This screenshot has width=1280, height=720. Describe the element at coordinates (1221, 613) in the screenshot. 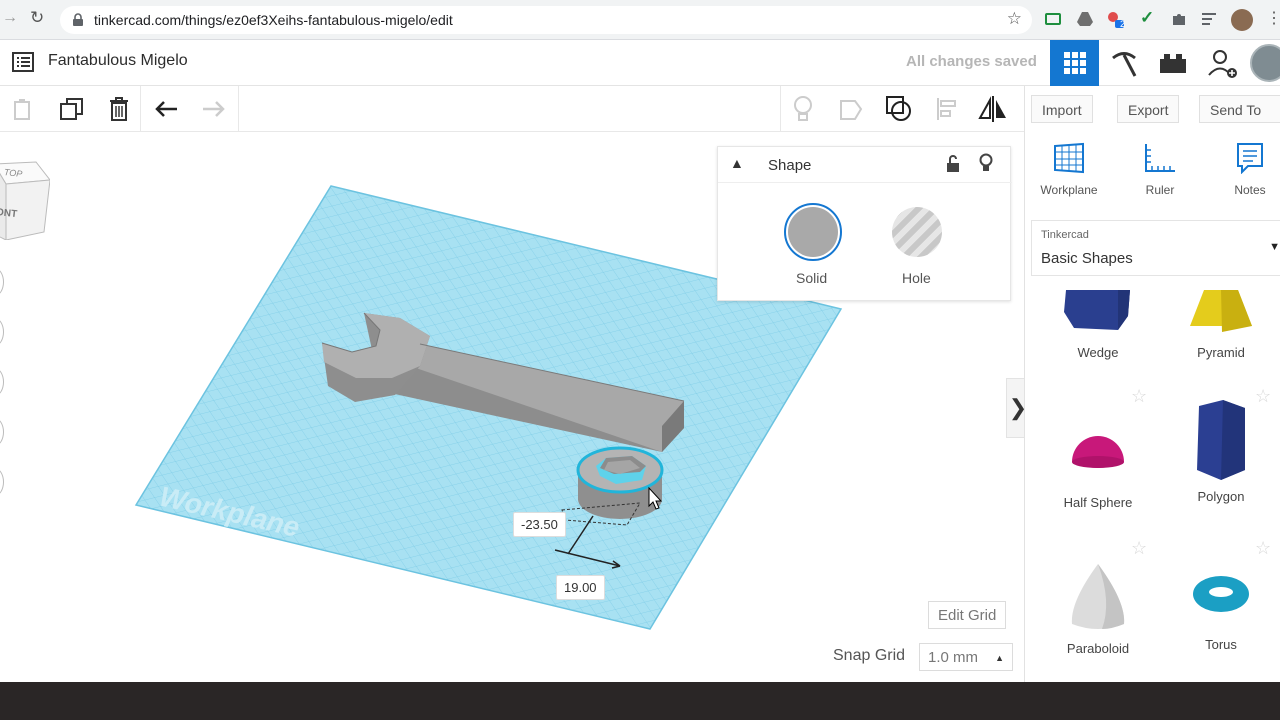

I see `shape-torus: Torus` at that location.